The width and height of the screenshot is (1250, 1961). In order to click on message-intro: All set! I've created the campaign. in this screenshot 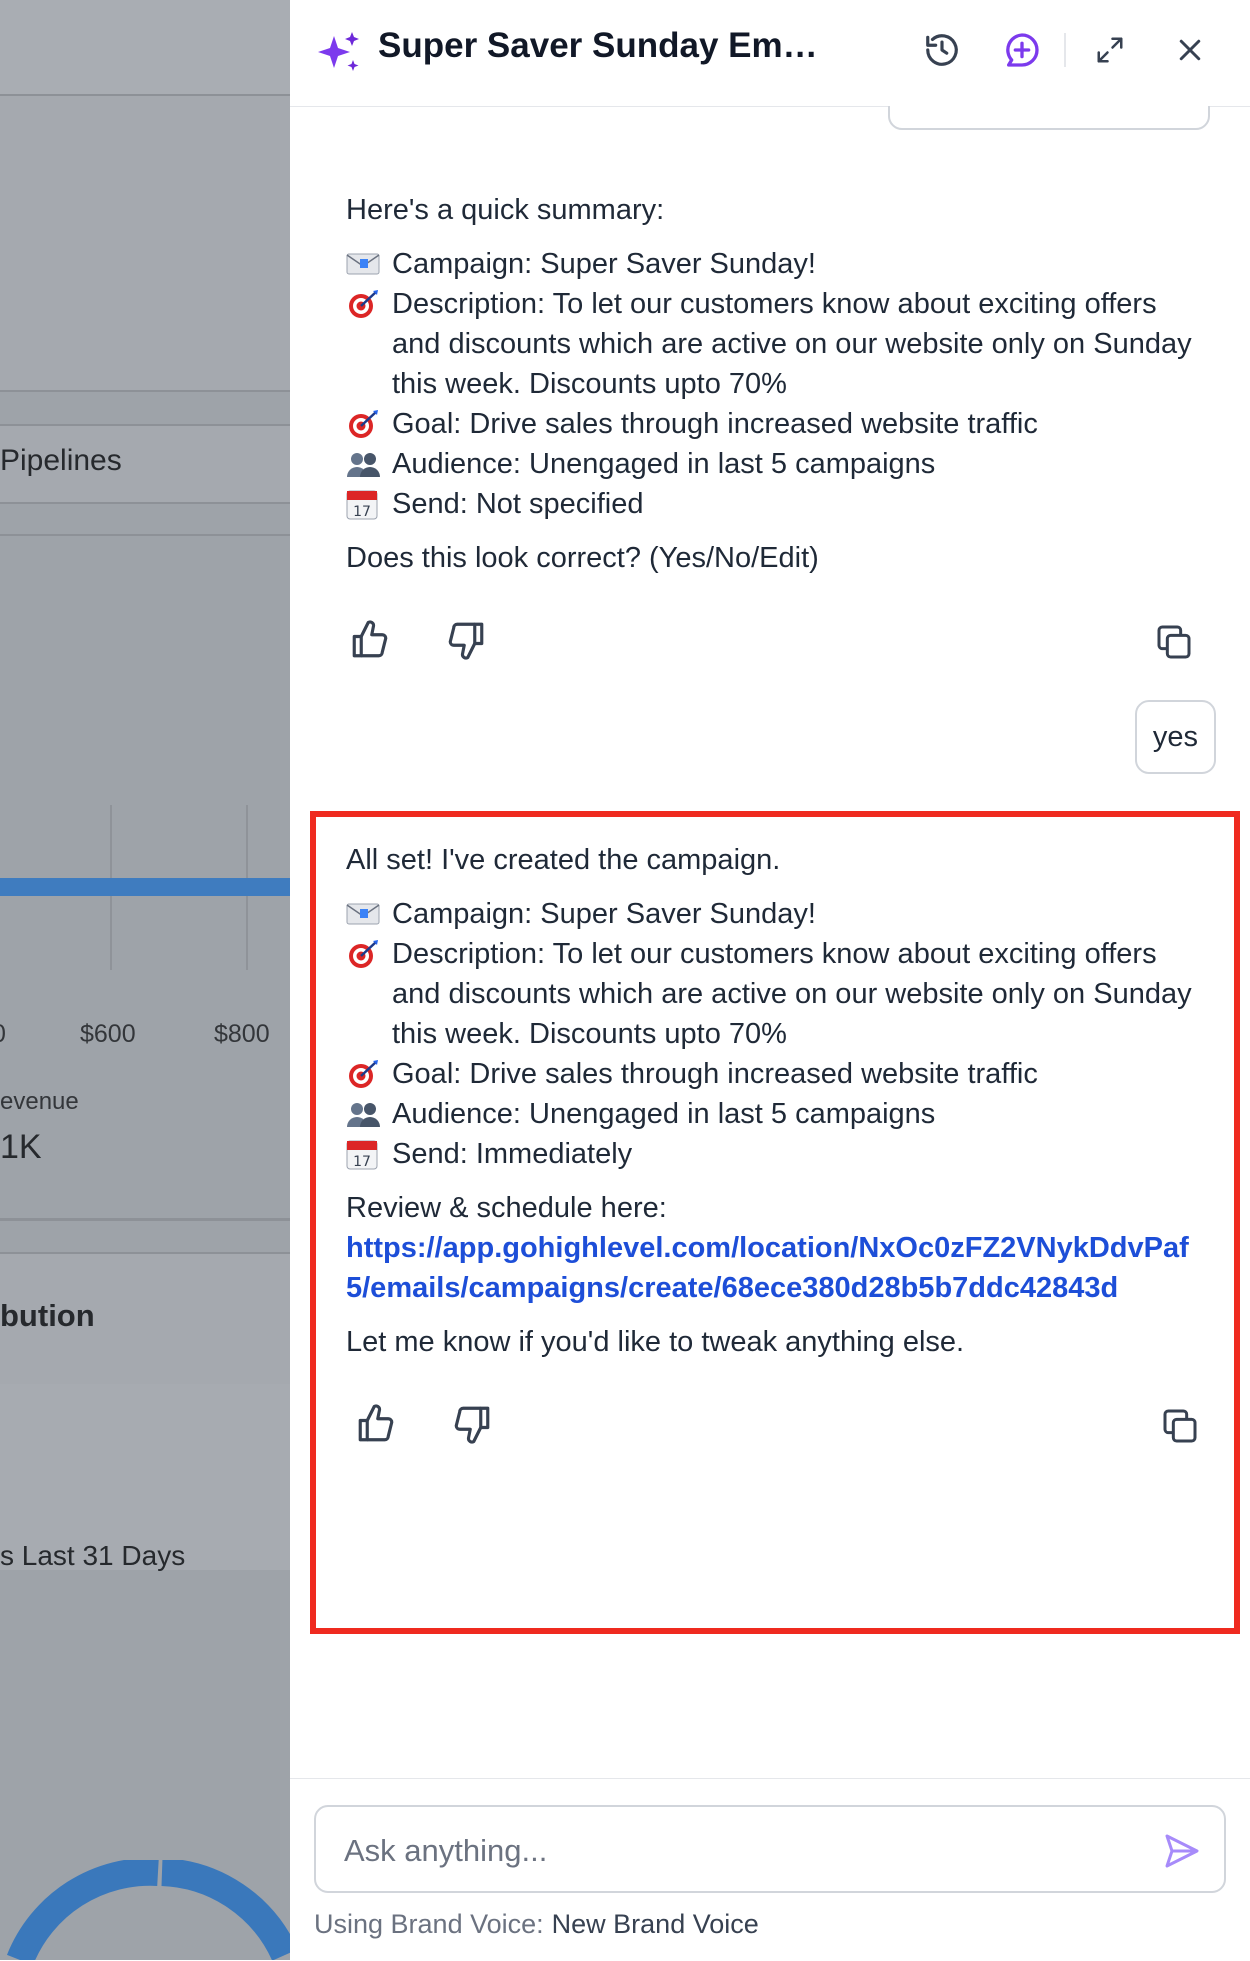, I will do `click(563, 860)`.